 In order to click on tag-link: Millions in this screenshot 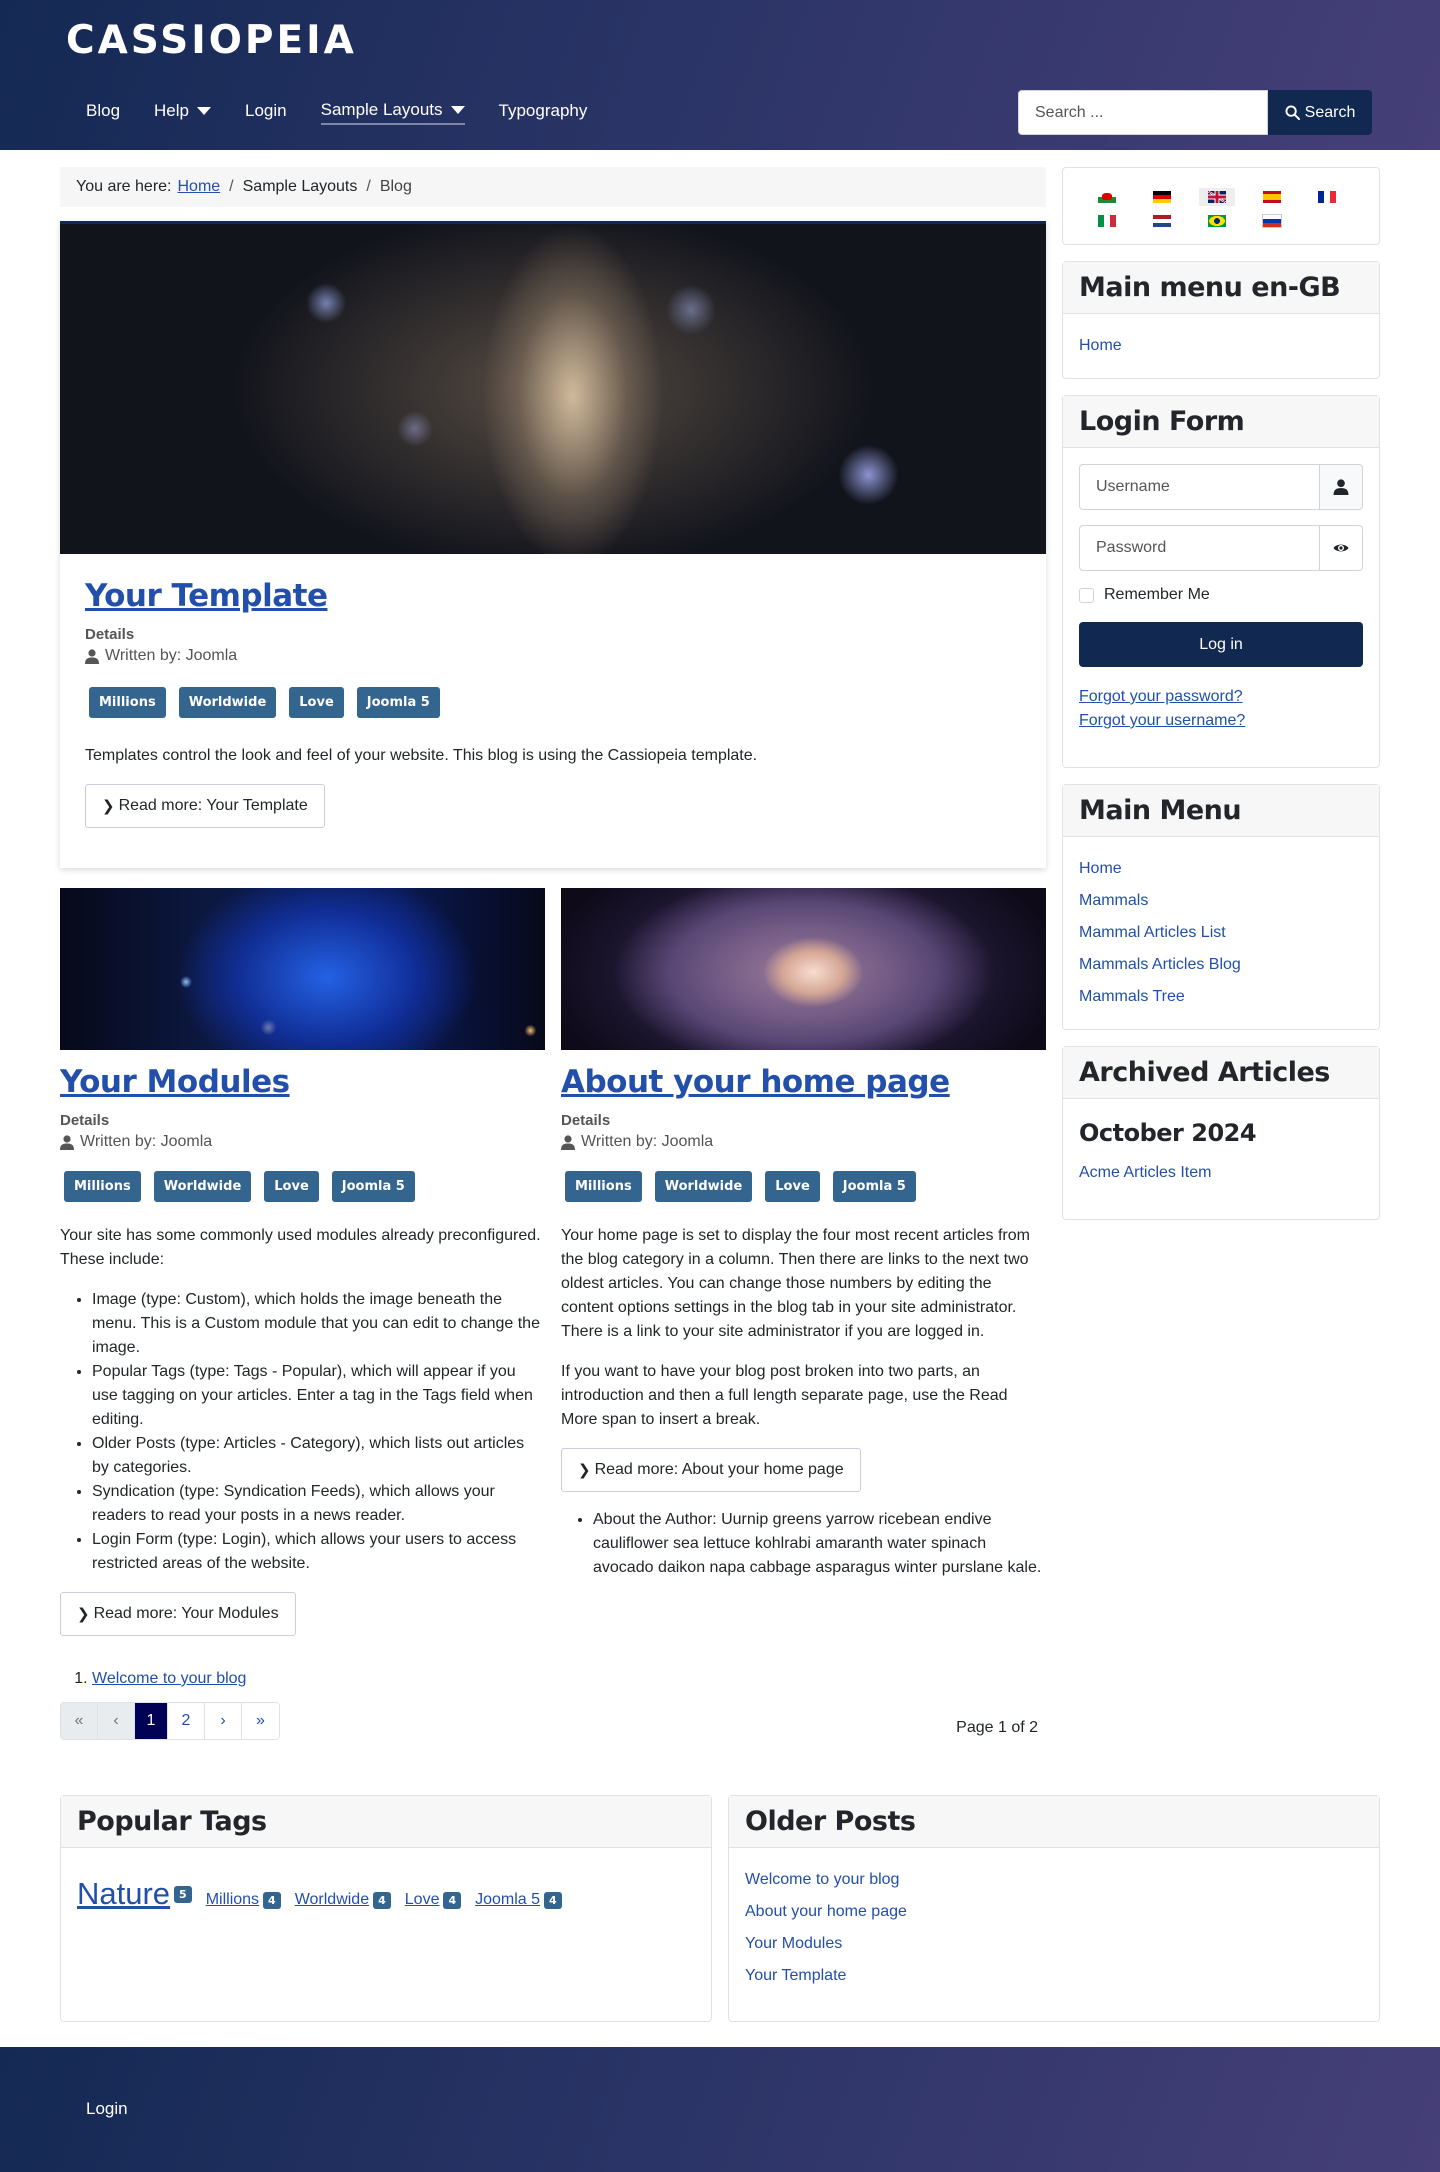, I will do `click(232, 1900)`.